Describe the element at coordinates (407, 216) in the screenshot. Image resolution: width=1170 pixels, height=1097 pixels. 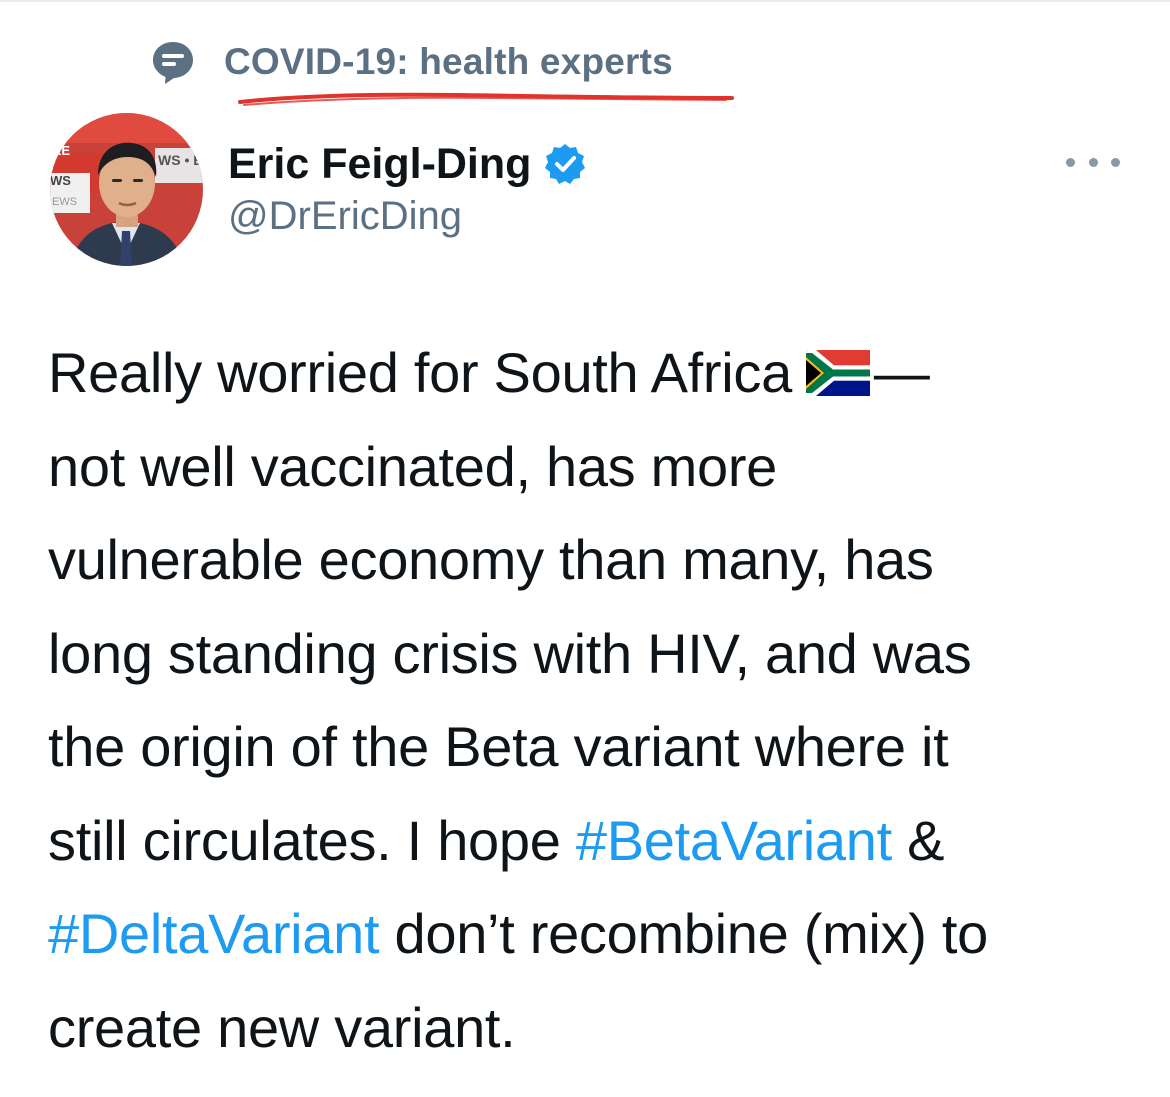
I see `author-handle: @DrEricDing` at that location.